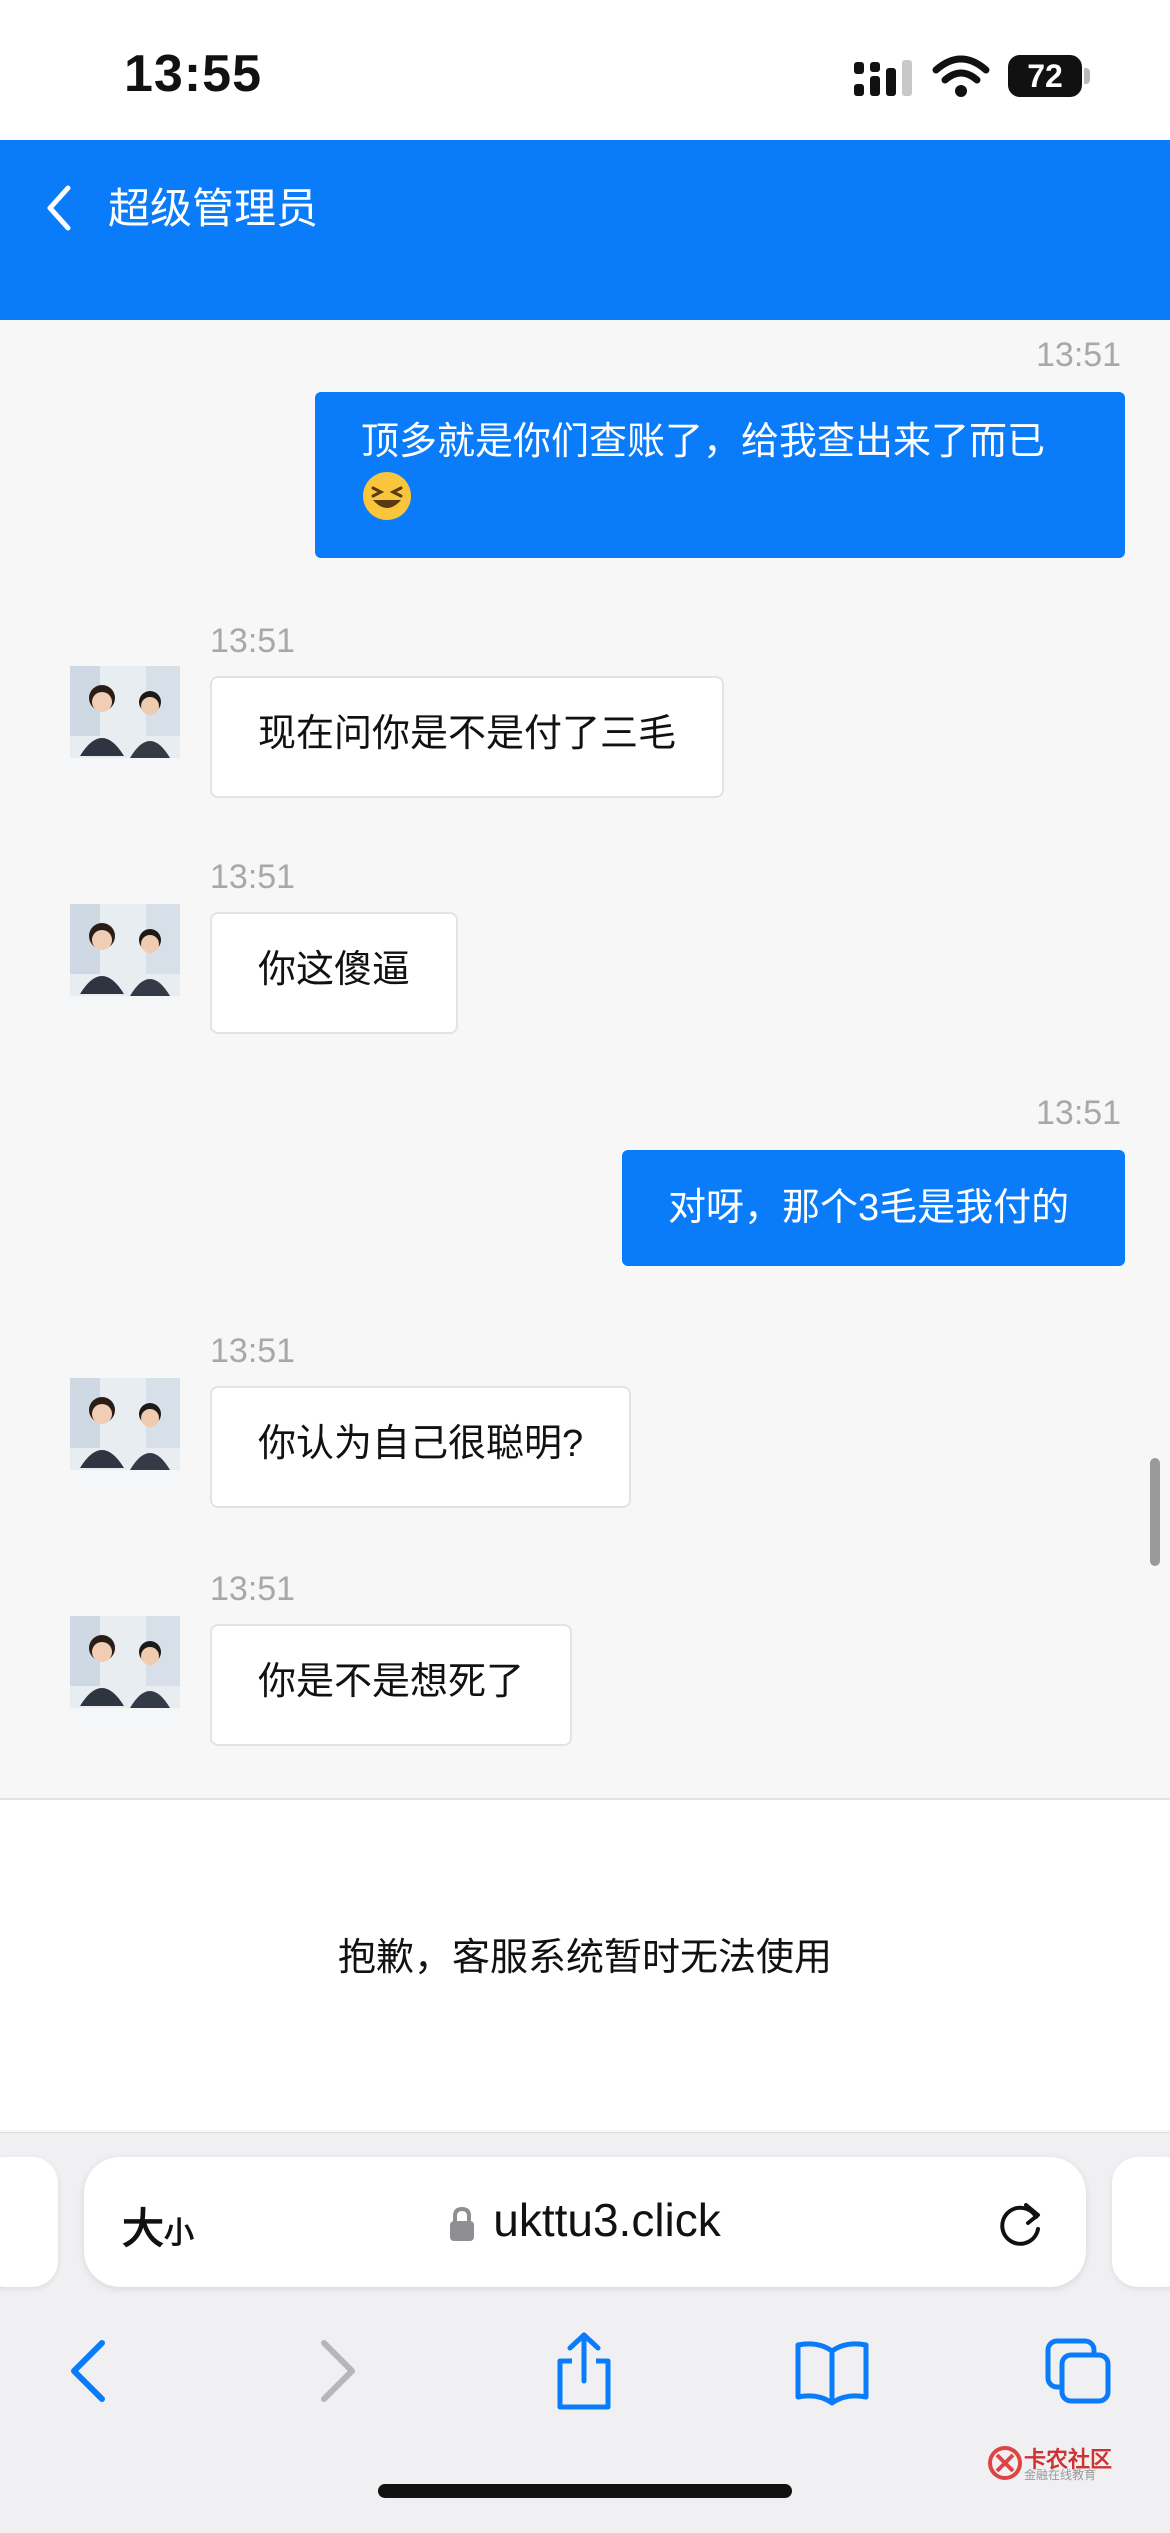 The width and height of the screenshot is (1170, 2533). I want to click on url-text: ukttu3.click, so click(607, 2220).